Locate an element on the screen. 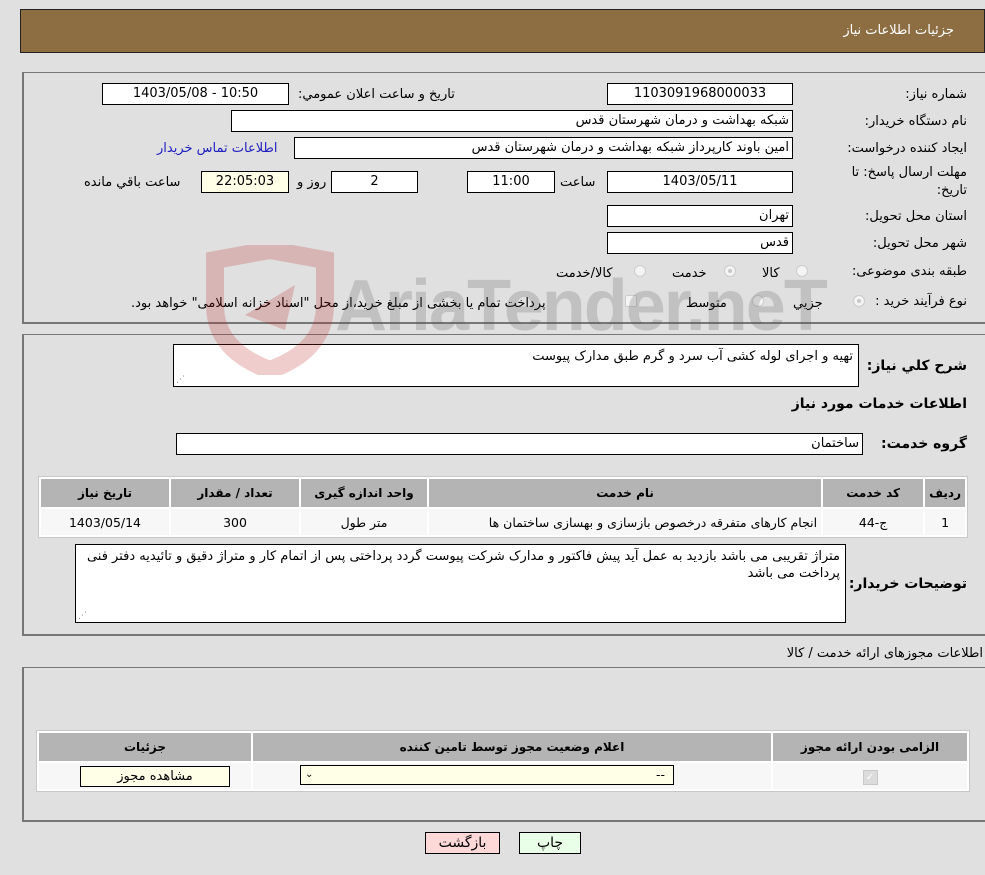  treasury-checkbox is located at coordinates (631, 301).